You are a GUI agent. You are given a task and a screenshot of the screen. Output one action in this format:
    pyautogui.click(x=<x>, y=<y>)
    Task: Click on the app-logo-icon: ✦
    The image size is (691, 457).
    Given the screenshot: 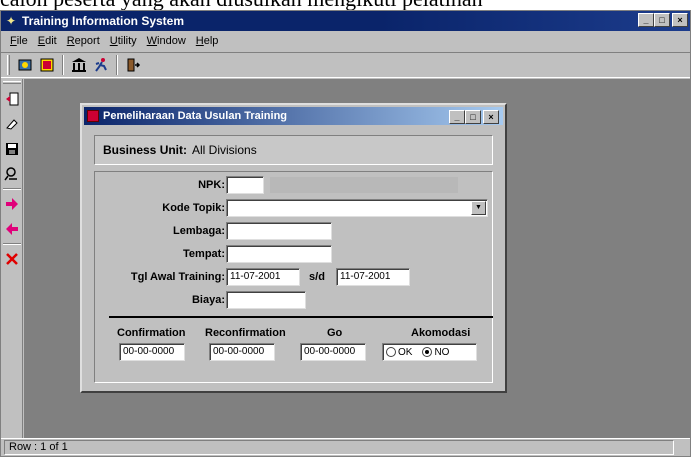 What is the action you would take?
    pyautogui.click(x=11, y=21)
    